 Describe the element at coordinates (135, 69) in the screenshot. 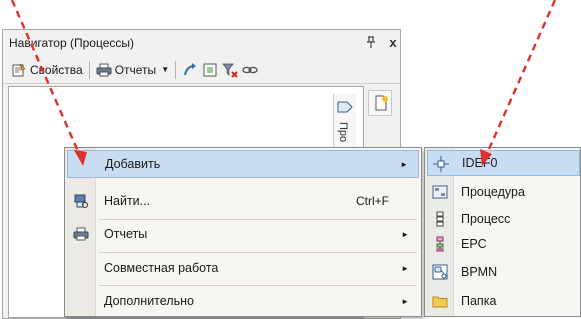

I see `reports-label: Отчеты` at that location.